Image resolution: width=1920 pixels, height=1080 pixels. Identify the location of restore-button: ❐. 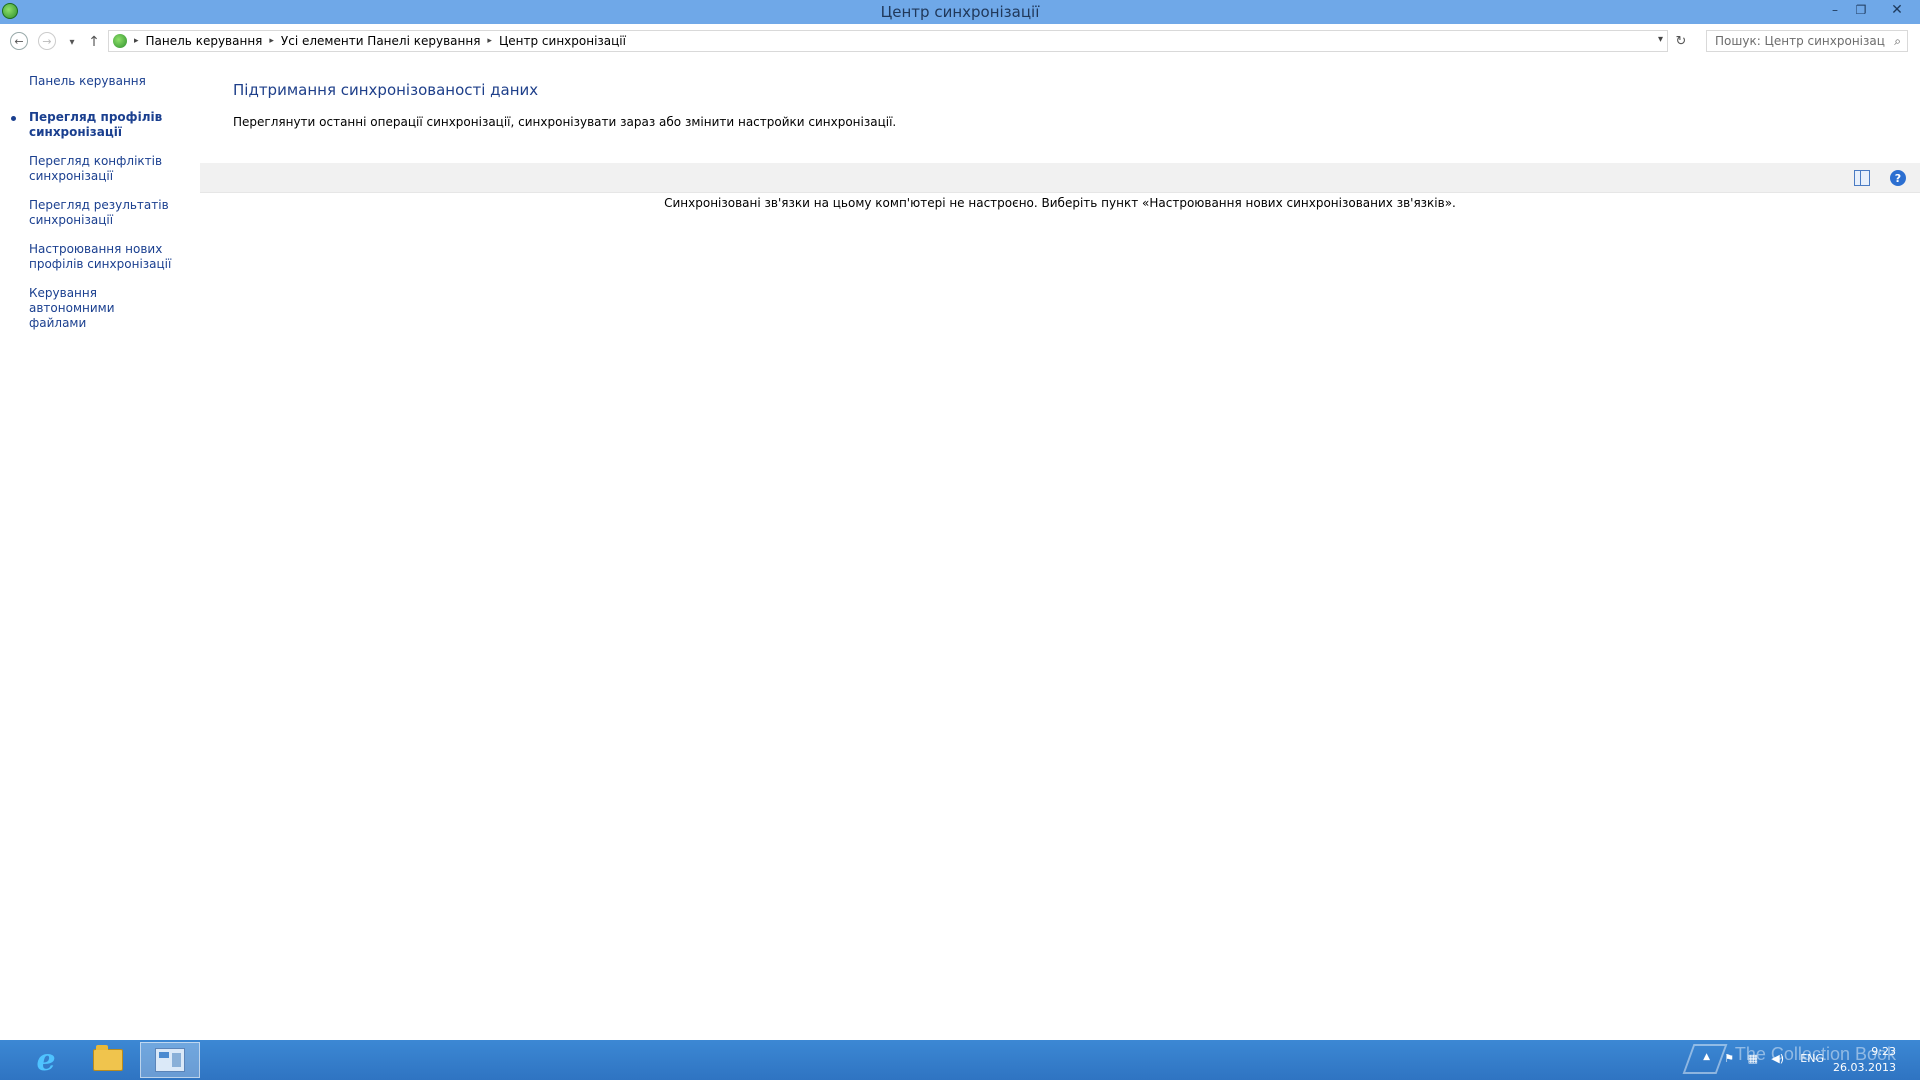
(1861, 10).